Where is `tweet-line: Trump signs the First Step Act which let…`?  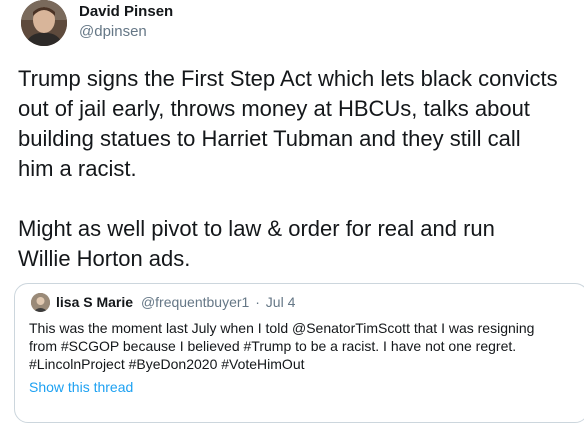 tweet-line: Trump signs the First Step Act which let… is located at coordinates (288, 78).